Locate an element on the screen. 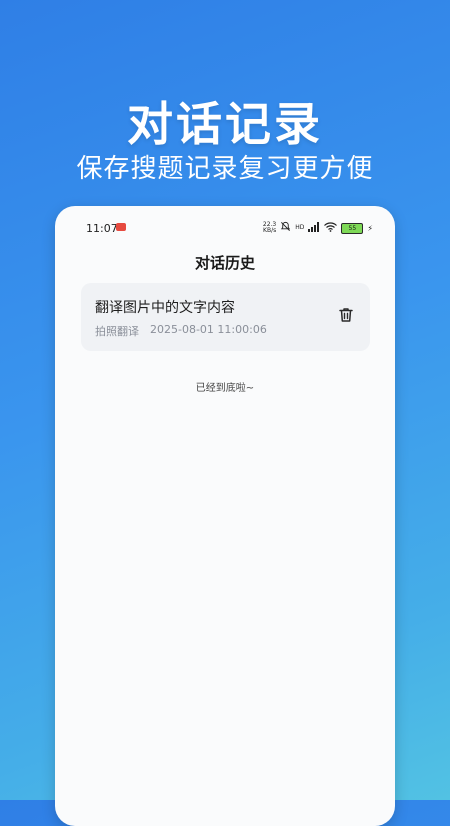 This screenshot has width=450, height=826. record-timestamp: 2025-08-01 11:00:06 is located at coordinates (208, 329).